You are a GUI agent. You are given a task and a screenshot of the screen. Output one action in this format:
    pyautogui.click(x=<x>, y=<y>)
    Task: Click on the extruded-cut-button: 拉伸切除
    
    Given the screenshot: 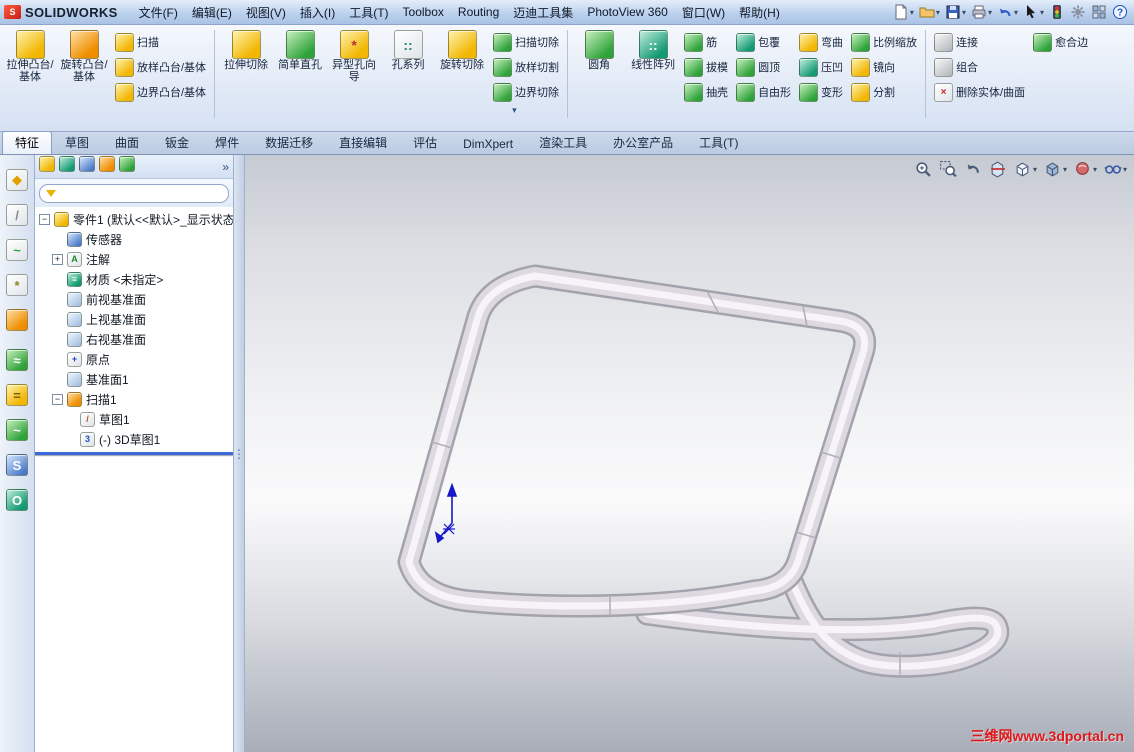 What is the action you would take?
    pyautogui.click(x=246, y=57)
    